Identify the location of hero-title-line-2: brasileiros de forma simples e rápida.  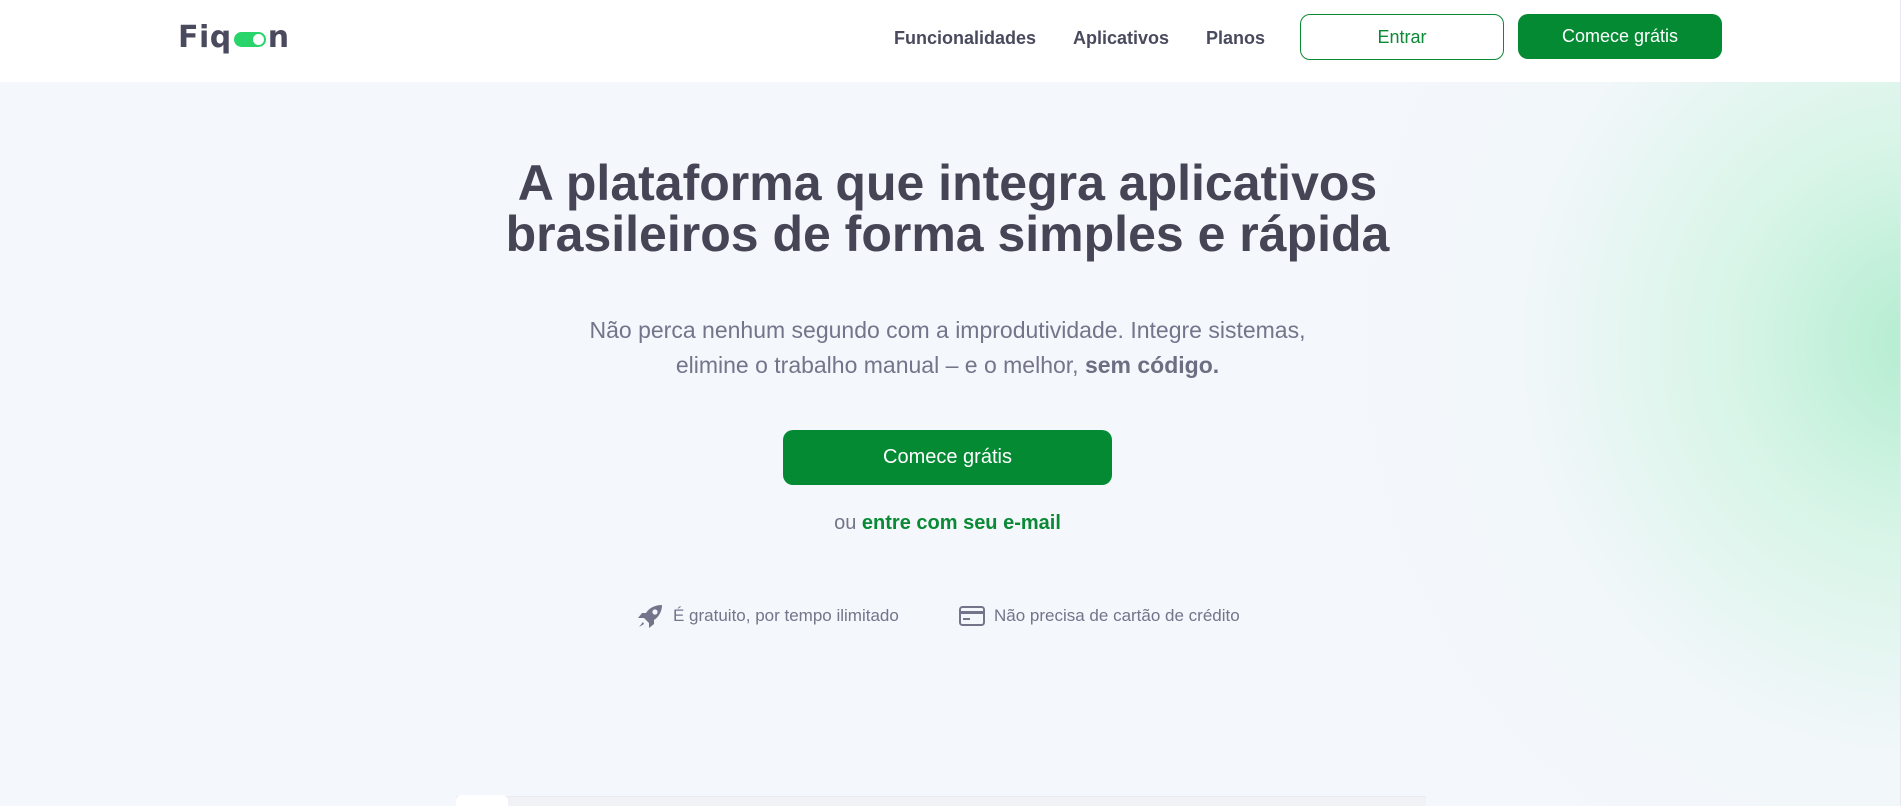
(947, 234).